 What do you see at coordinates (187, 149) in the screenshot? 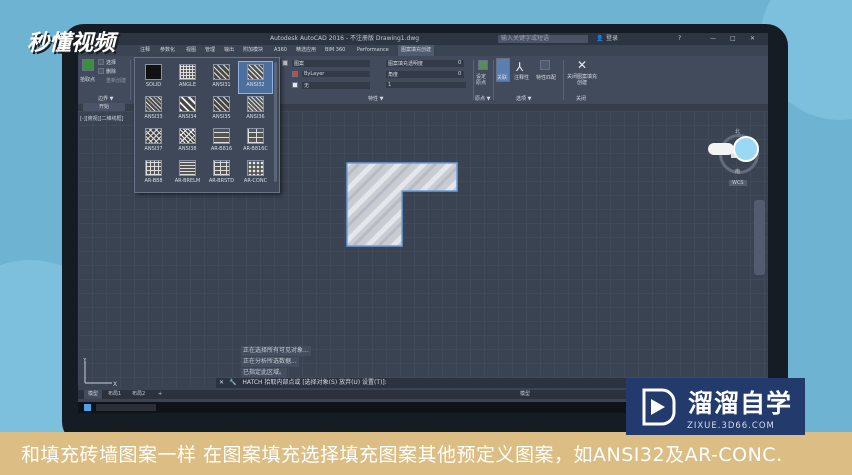
I see `pattern-name: ANSI38` at bounding box center [187, 149].